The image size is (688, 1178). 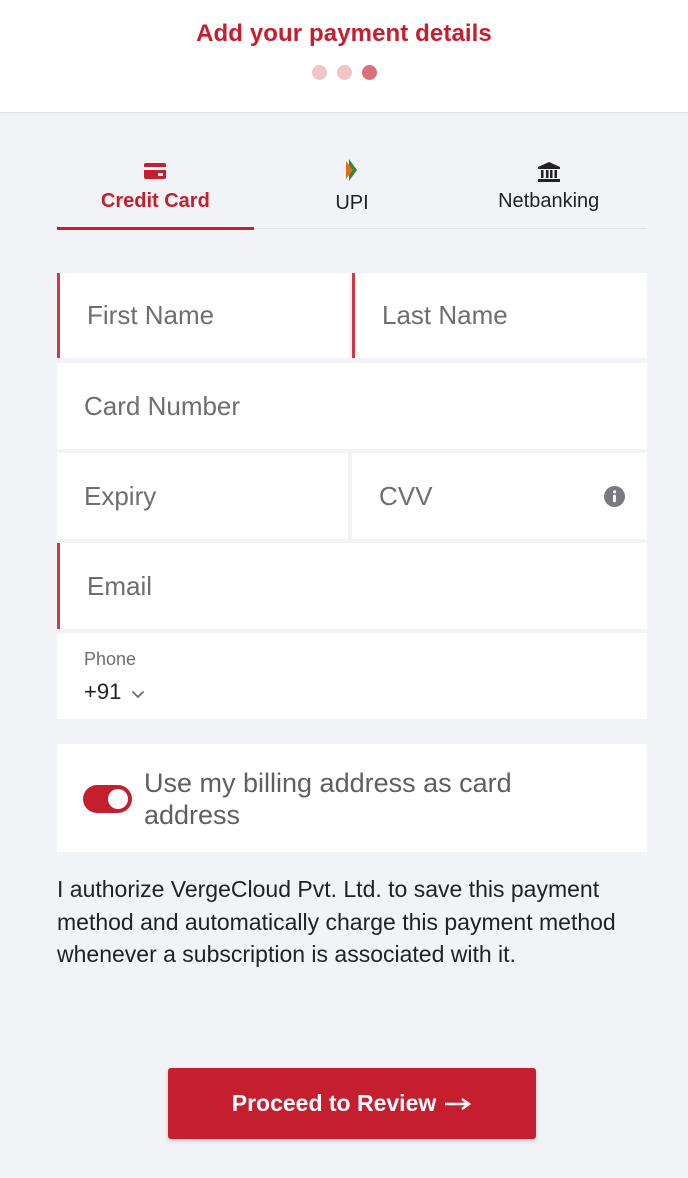 What do you see at coordinates (328, 799) in the screenshot?
I see `billing-address-label: Use my billing address as card address` at bounding box center [328, 799].